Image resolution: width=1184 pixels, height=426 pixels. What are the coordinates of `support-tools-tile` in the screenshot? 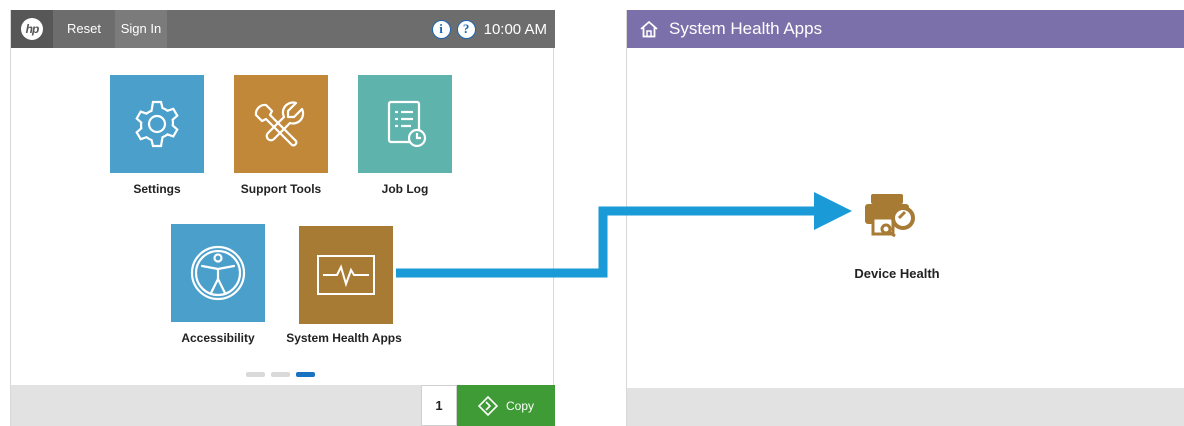 It's located at (281, 124).